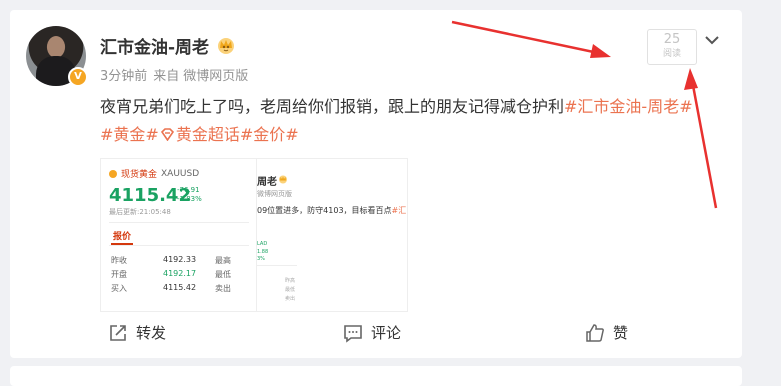 This screenshot has width=781, height=386. I want to click on repost-mini-line: 1.88, so click(263, 252).